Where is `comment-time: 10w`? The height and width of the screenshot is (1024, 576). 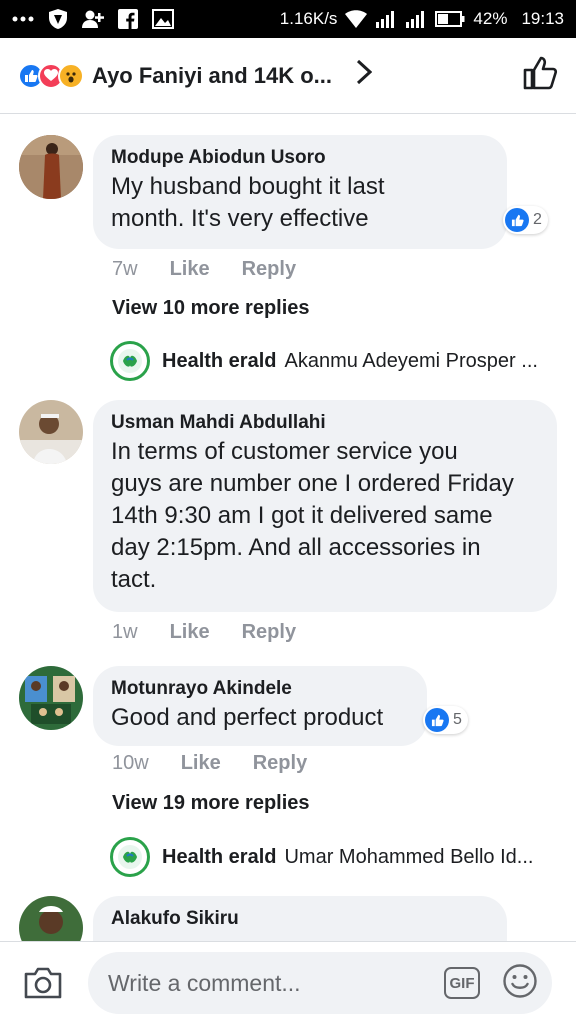
comment-time: 10w is located at coordinates (130, 763).